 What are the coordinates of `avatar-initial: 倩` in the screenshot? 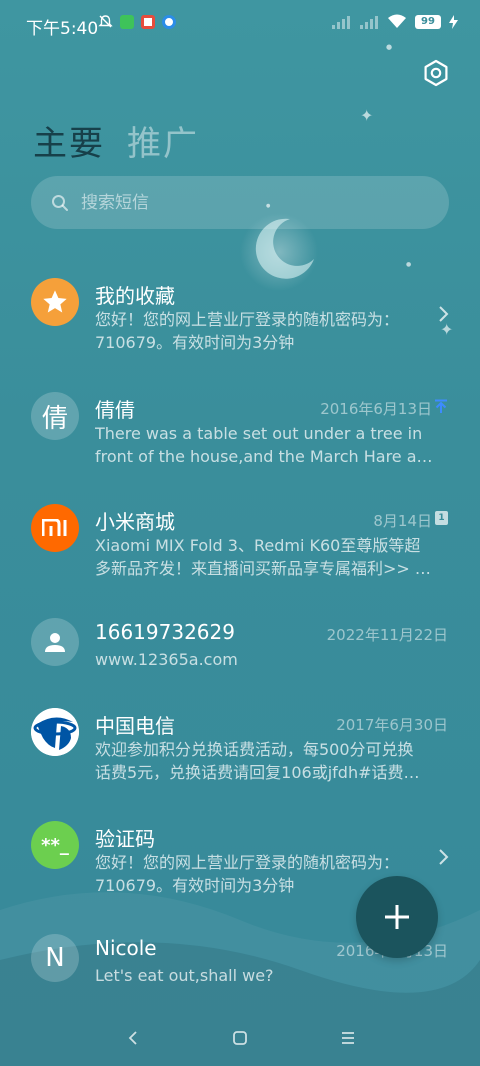 It's located at (54, 418).